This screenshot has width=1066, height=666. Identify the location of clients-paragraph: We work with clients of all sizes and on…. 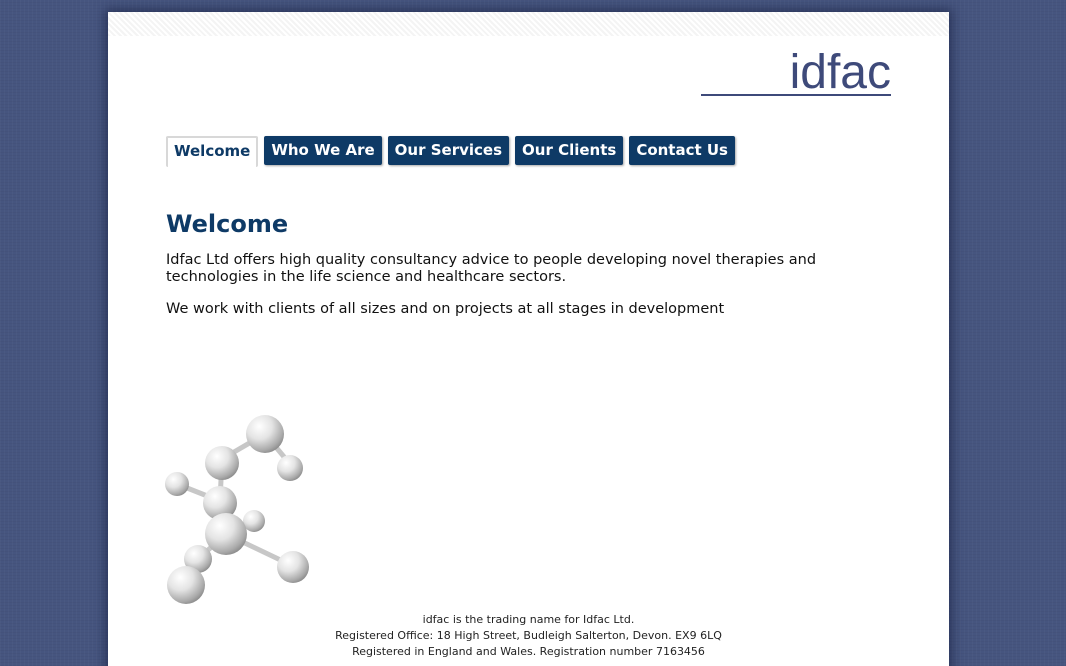
(445, 309).